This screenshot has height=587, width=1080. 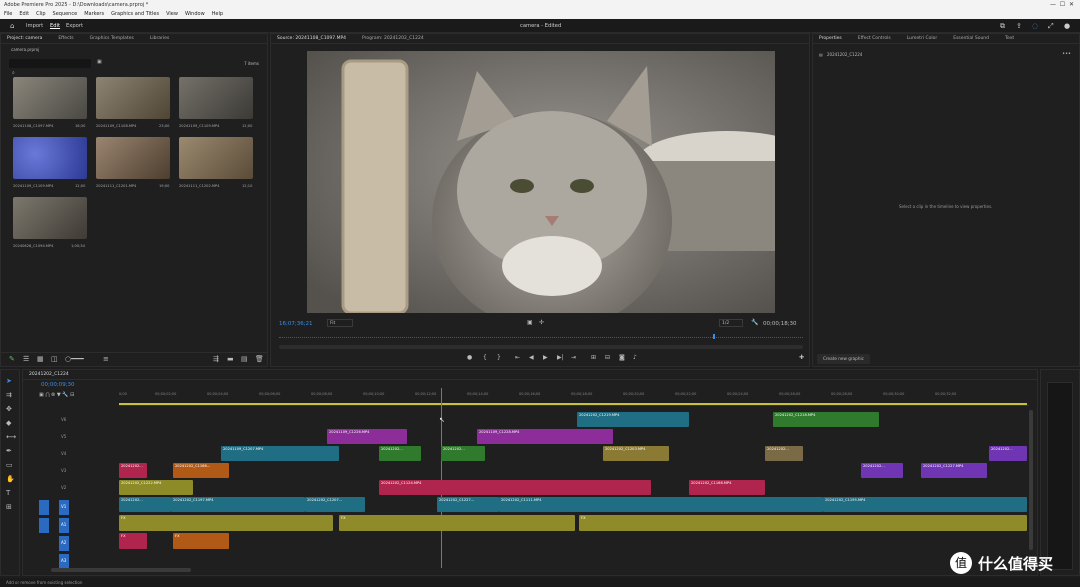 What do you see at coordinates (9, 465) in the screenshot?
I see `rectangle-tool-icon: ▭` at bounding box center [9, 465].